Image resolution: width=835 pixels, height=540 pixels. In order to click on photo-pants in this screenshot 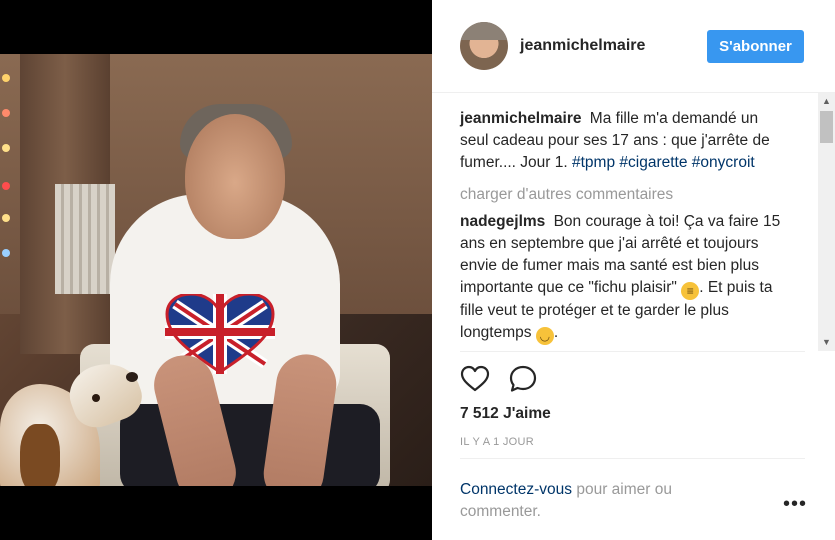, I will do `click(250, 445)`.